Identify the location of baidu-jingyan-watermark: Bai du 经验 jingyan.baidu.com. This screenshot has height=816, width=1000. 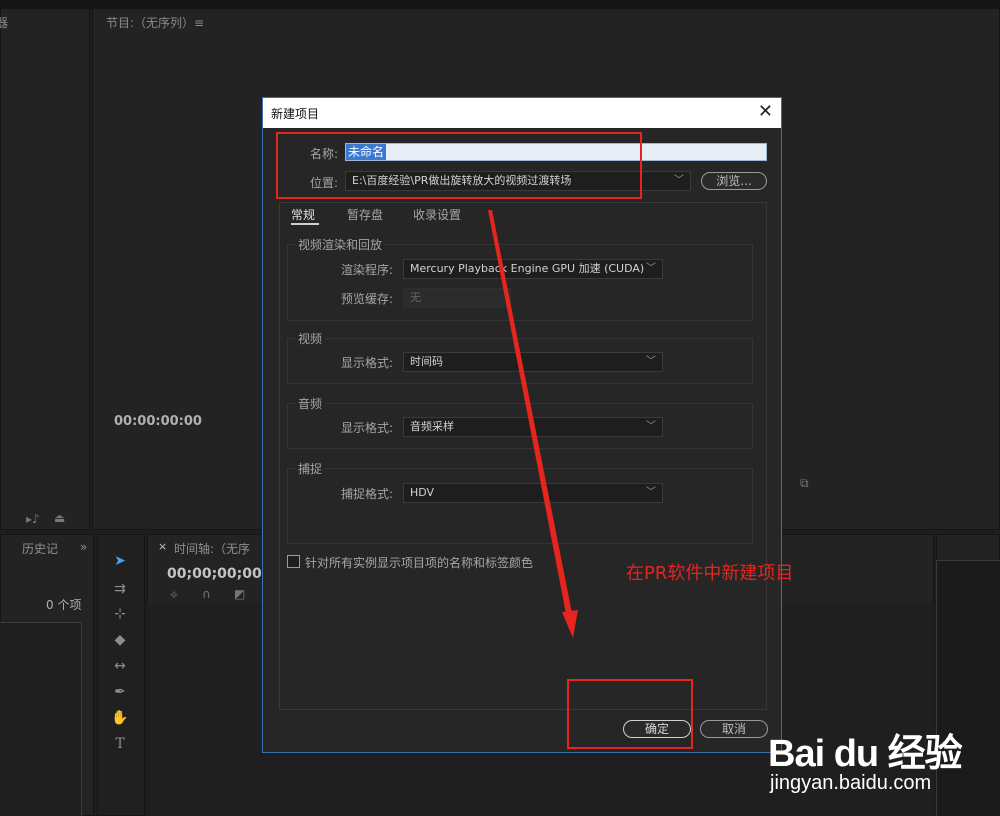
(884, 758).